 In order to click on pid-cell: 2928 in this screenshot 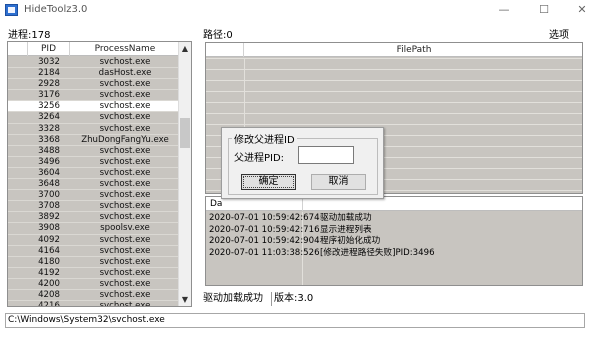, I will do `click(49, 84)`.